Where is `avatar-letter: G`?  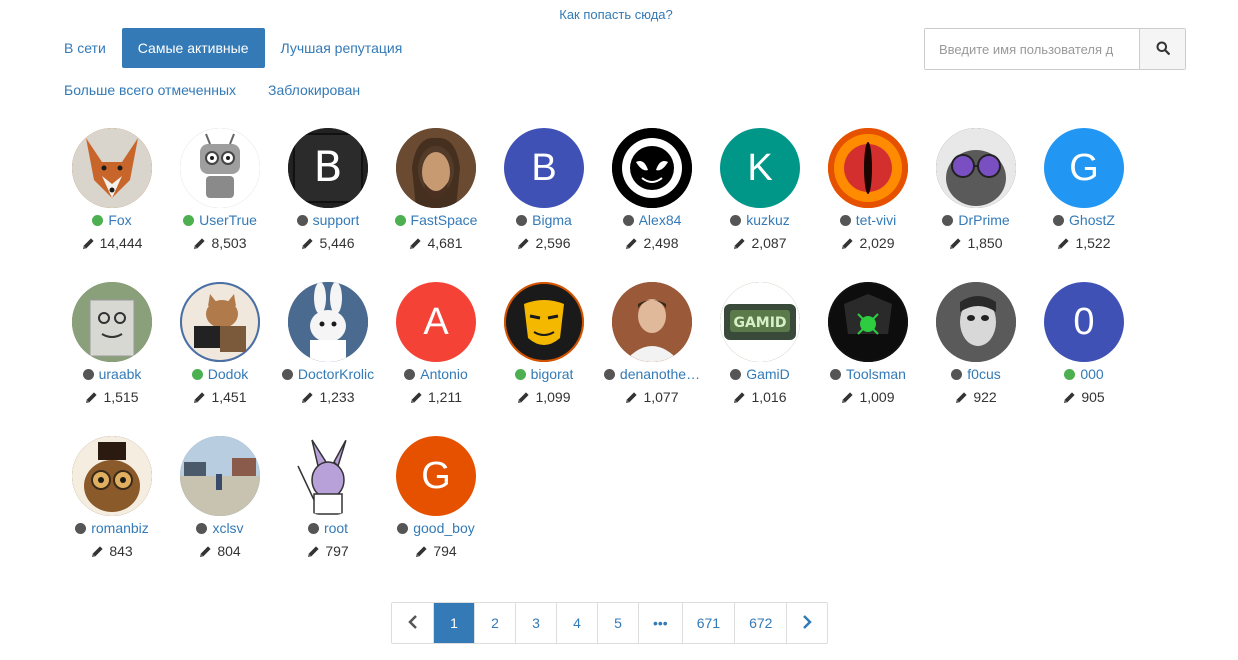
avatar-letter: G is located at coordinates (436, 475).